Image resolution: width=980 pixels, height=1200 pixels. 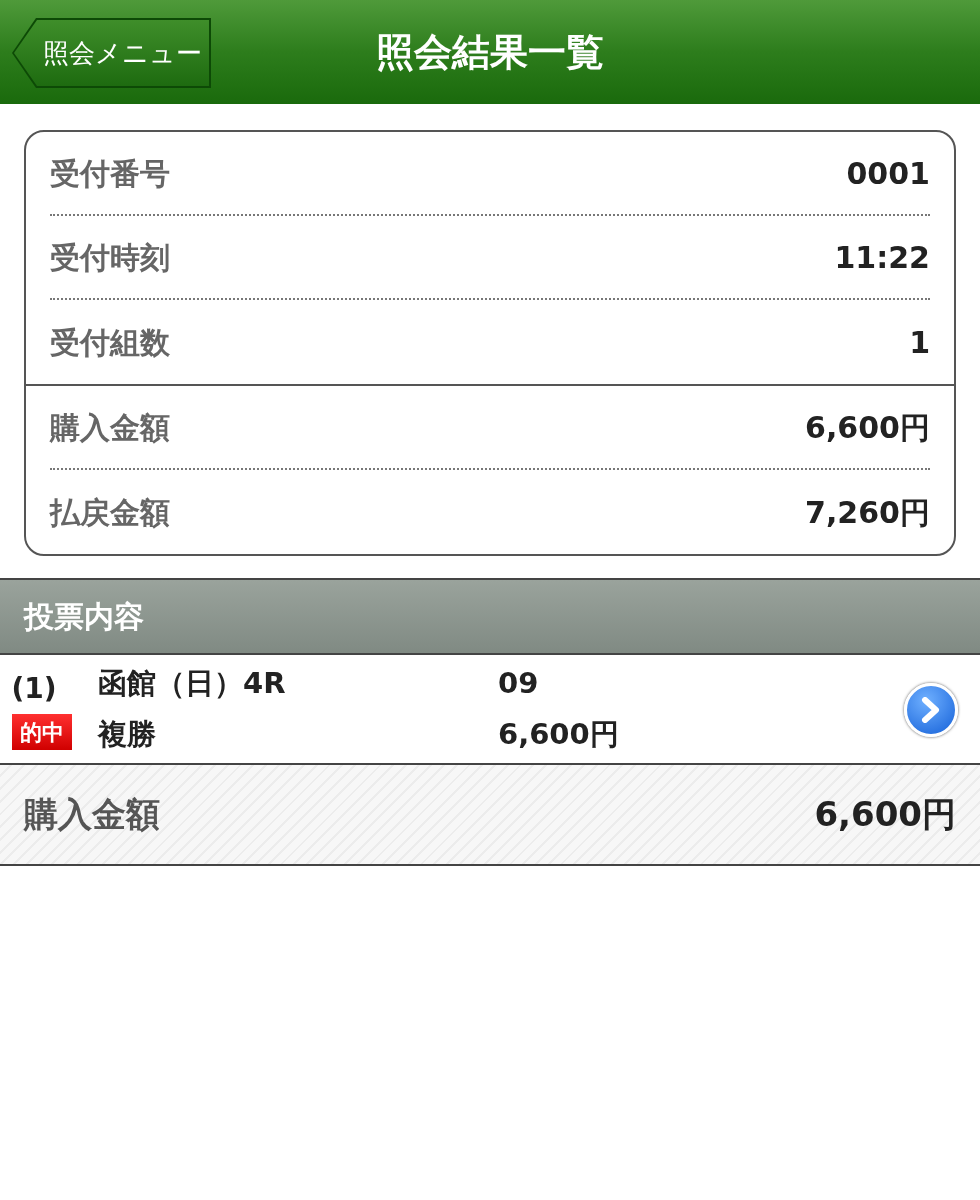 I want to click on summary-label: 受付時刻, so click(x=110, y=257).